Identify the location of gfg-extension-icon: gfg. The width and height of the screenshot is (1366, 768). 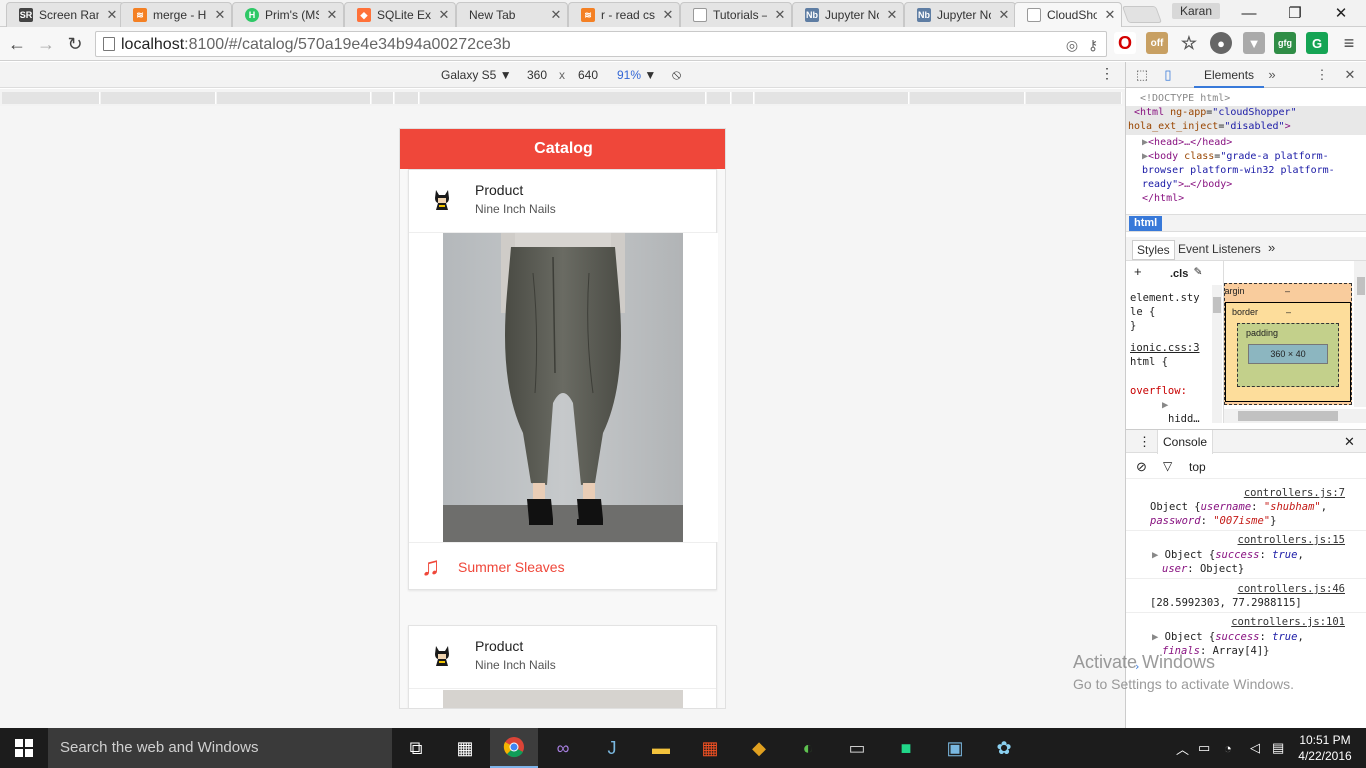
(1285, 43).